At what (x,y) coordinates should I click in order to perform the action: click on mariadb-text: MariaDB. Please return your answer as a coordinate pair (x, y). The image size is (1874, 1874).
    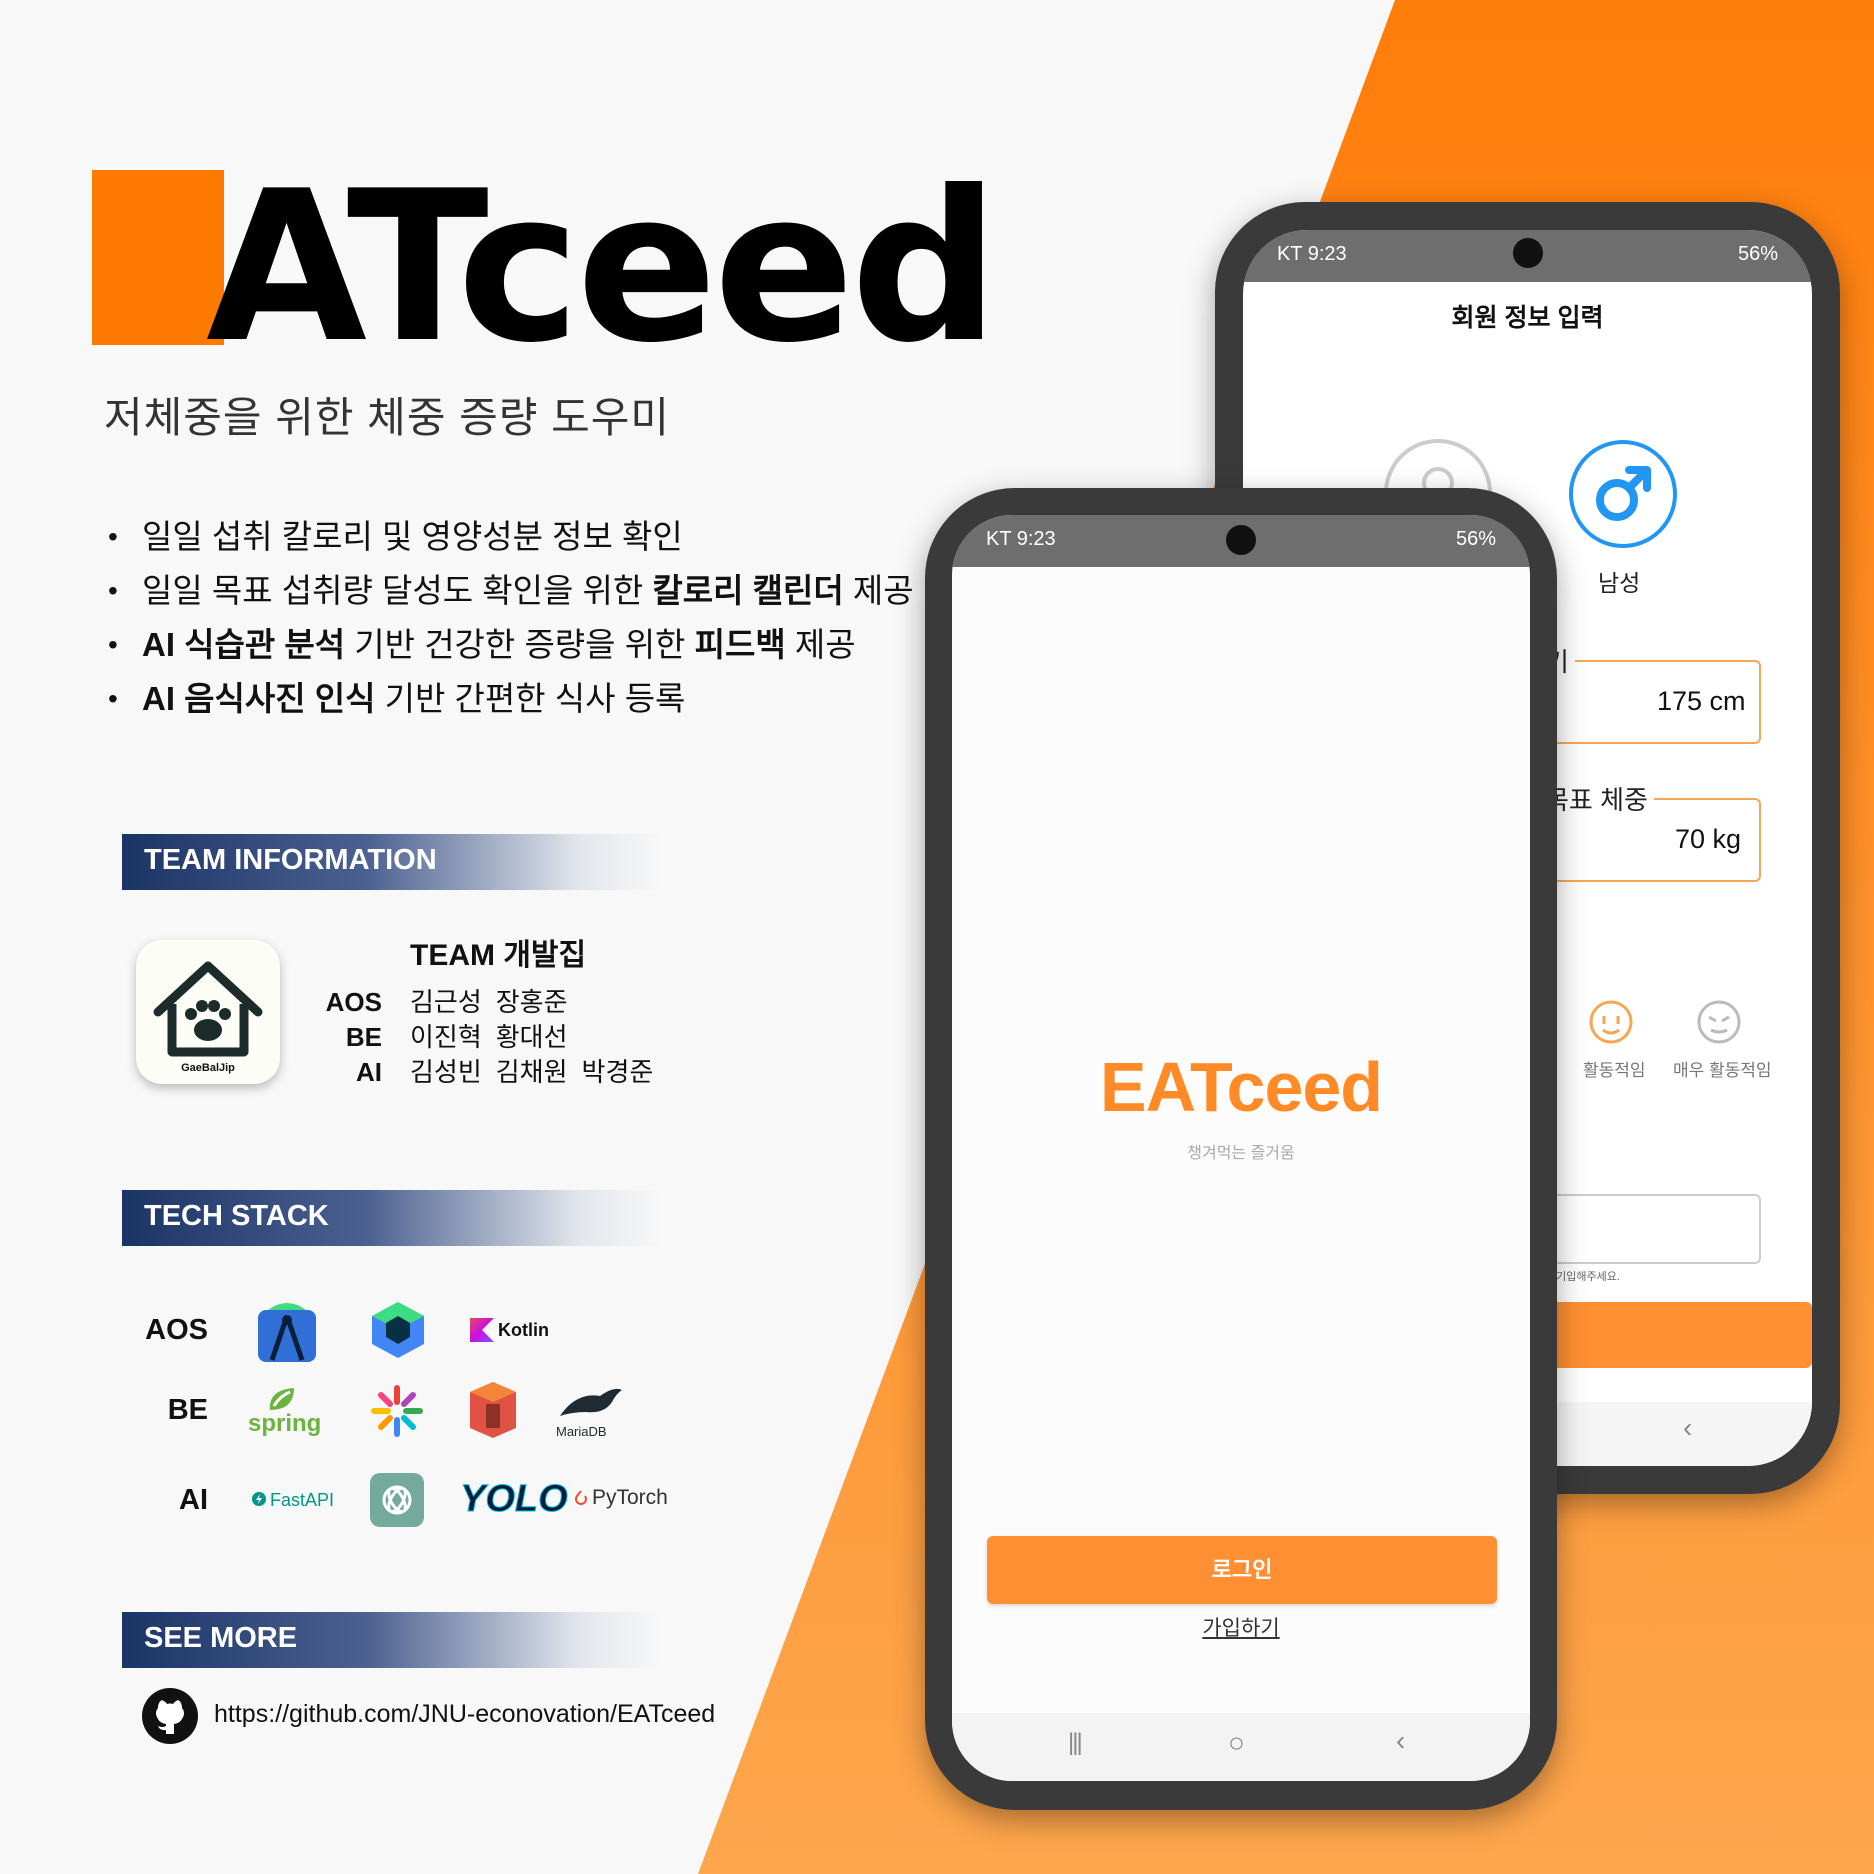
    Looking at the image, I should click on (581, 1431).